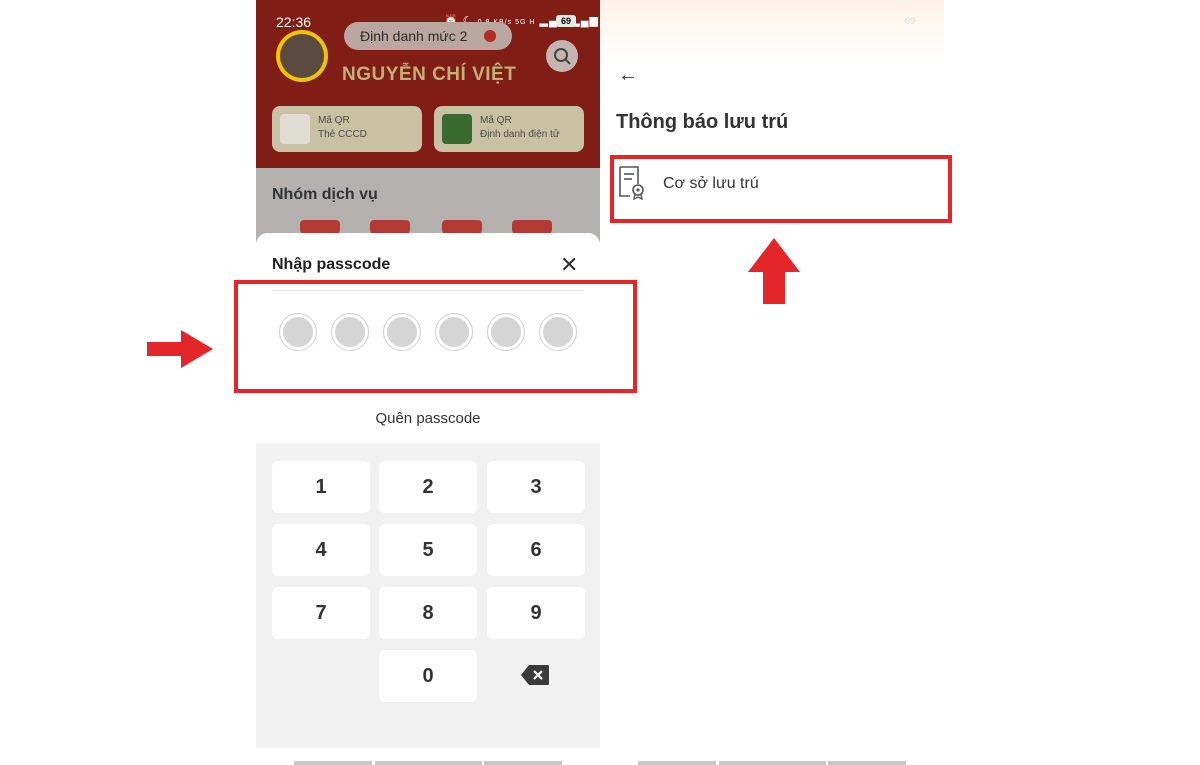 This screenshot has height=765, width=1200. What do you see at coordinates (457, 129) in the screenshot?
I see `police-emblem-icon` at bounding box center [457, 129].